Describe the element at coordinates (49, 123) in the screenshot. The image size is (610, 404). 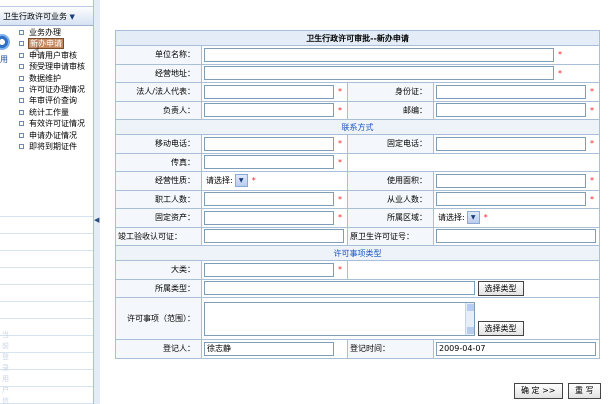
I see `sidebar-item-valid-licenses: 有效许可证情况` at that location.